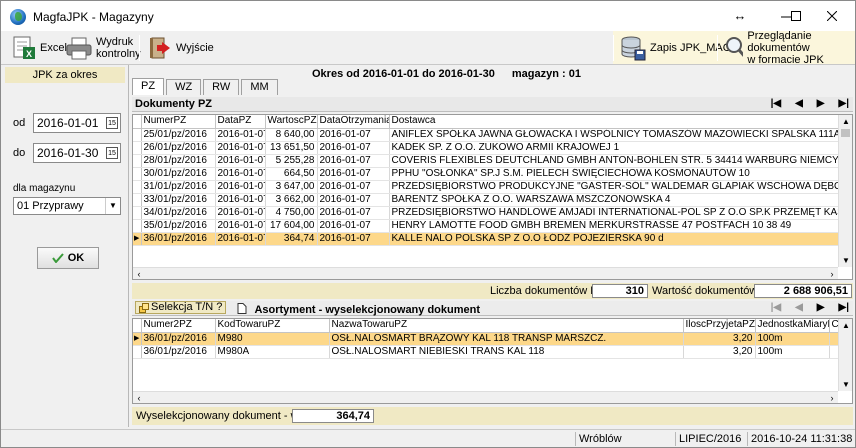 This screenshot has width=856, height=448. Describe the element at coordinates (740, 16) in the screenshot. I see `resize-arrows-icon: ↔` at that location.